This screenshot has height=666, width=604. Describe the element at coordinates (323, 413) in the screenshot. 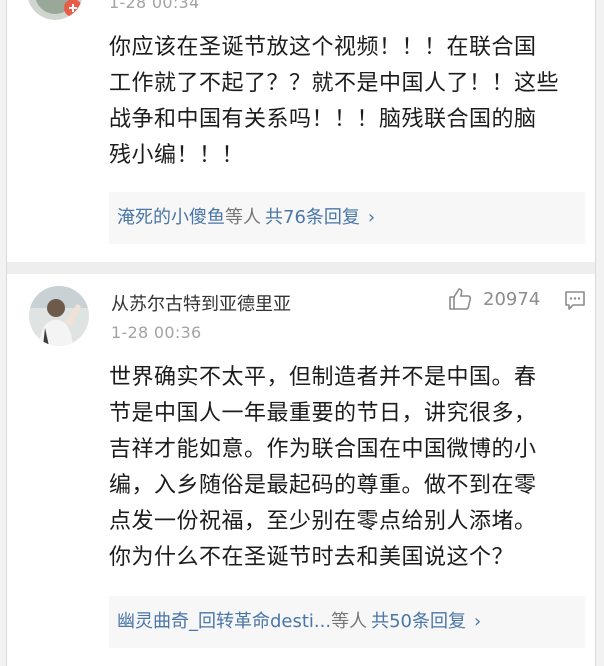

I see `comment-body-line: 节是中国人一年最重要的节日，讲究很多，` at that location.